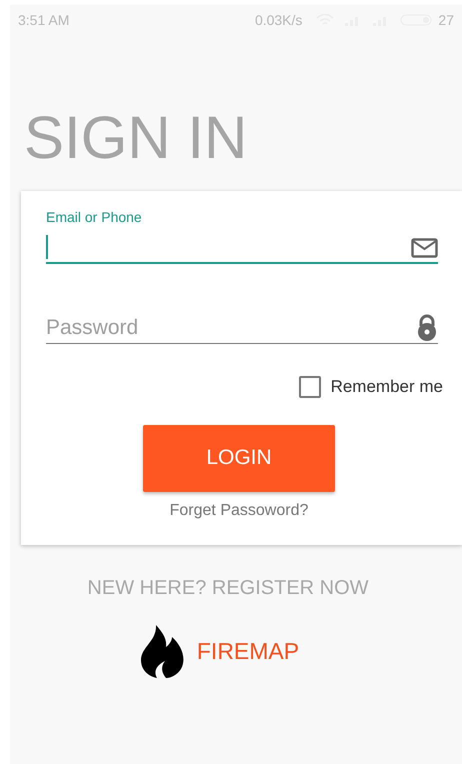  I want to click on brand-name: FIREMAP, so click(248, 651).